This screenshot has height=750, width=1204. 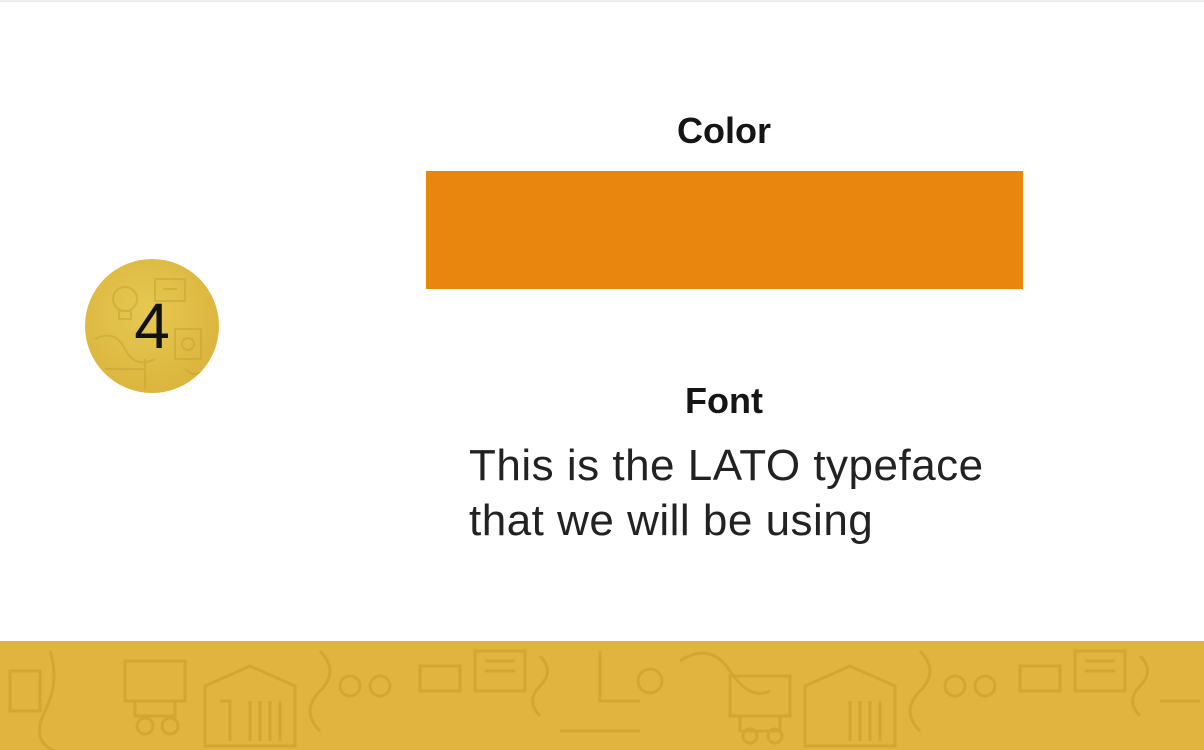 What do you see at coordinates (604, 699) in the screenshot?
I see `footer-doodle-pattern` at bounding box center [604, 699].